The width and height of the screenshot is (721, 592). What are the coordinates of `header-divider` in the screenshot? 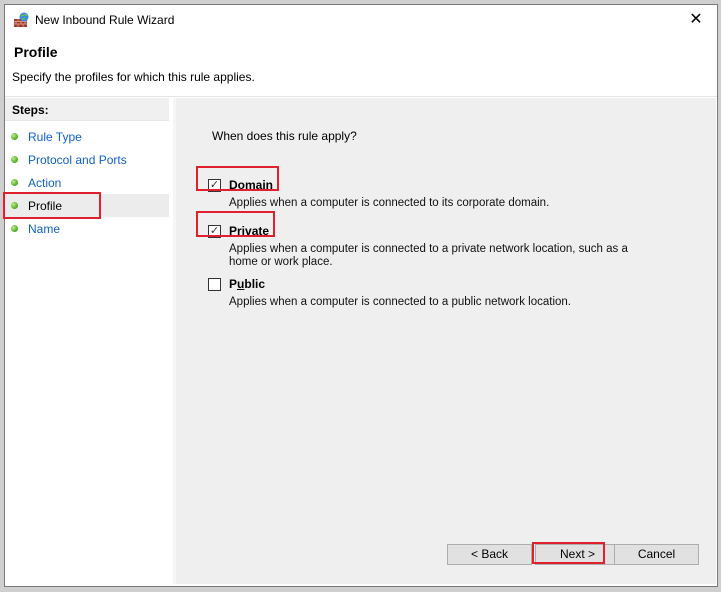 It's located at (361, 96).